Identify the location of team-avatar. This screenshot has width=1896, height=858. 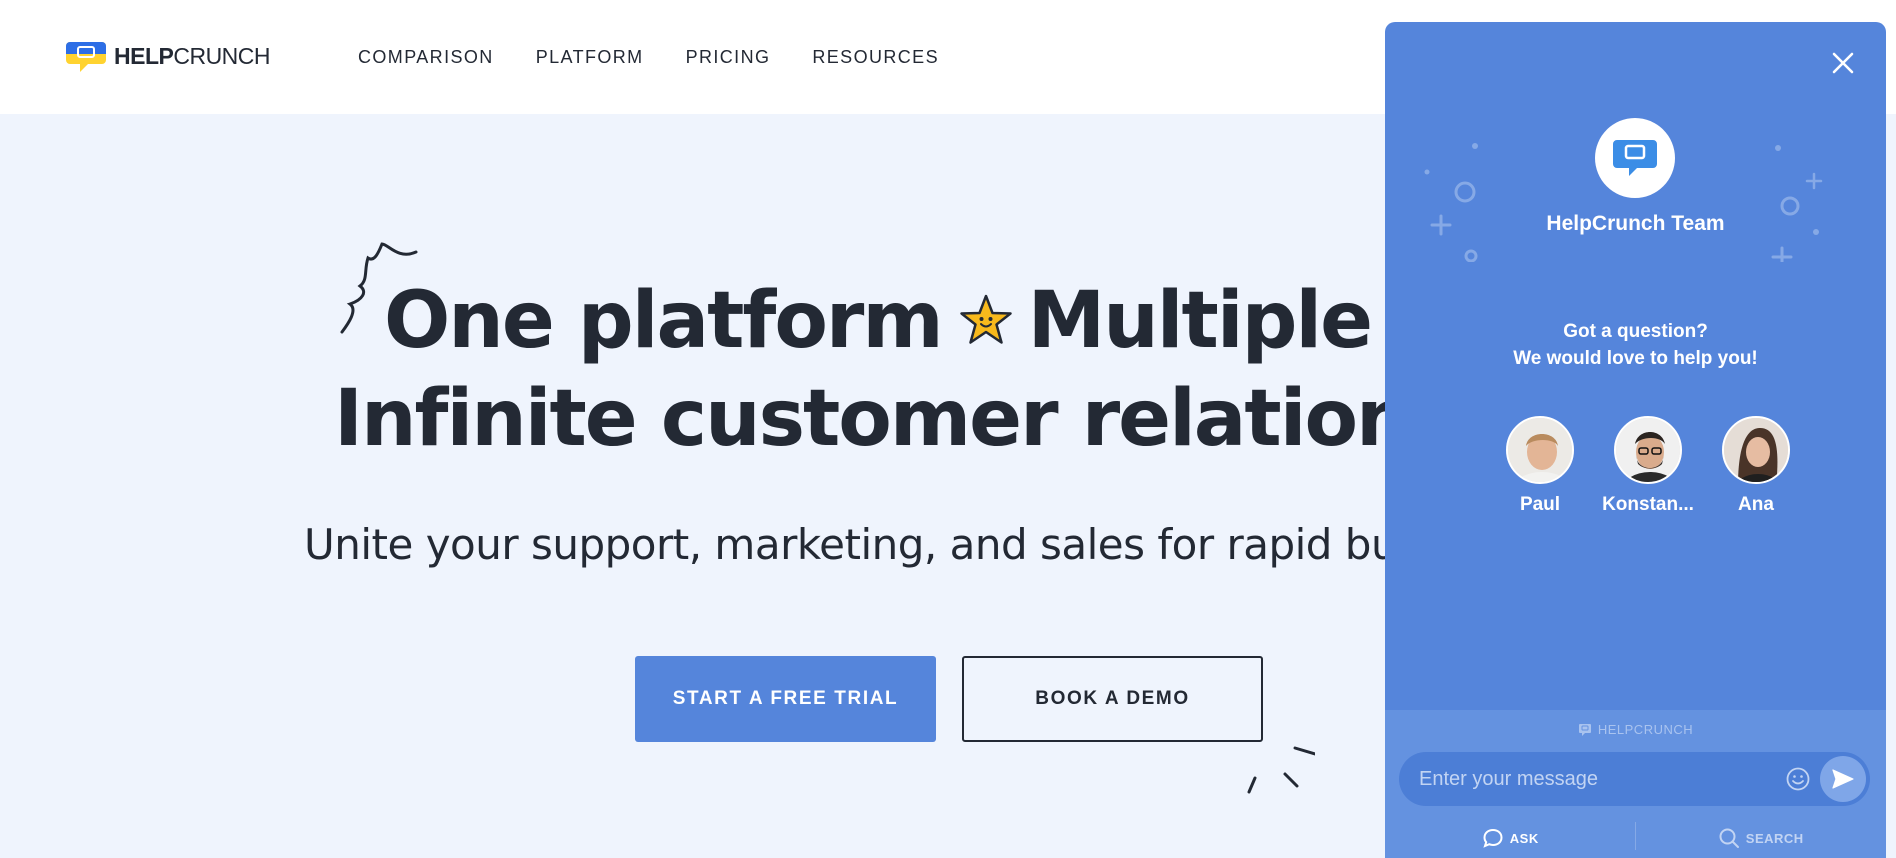
(1635, 158).